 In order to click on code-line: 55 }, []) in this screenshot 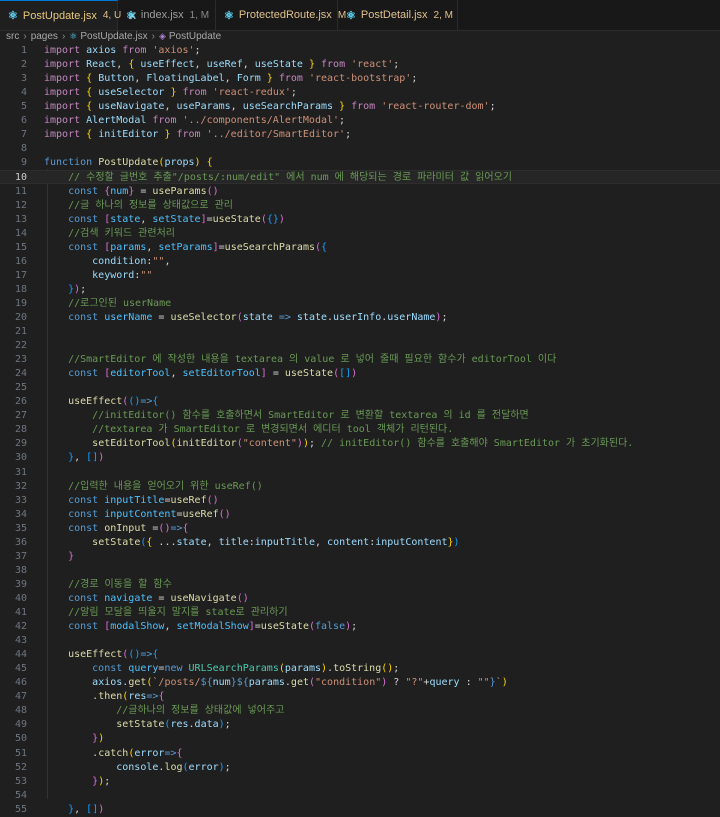, I will do `click(360, 810)`.